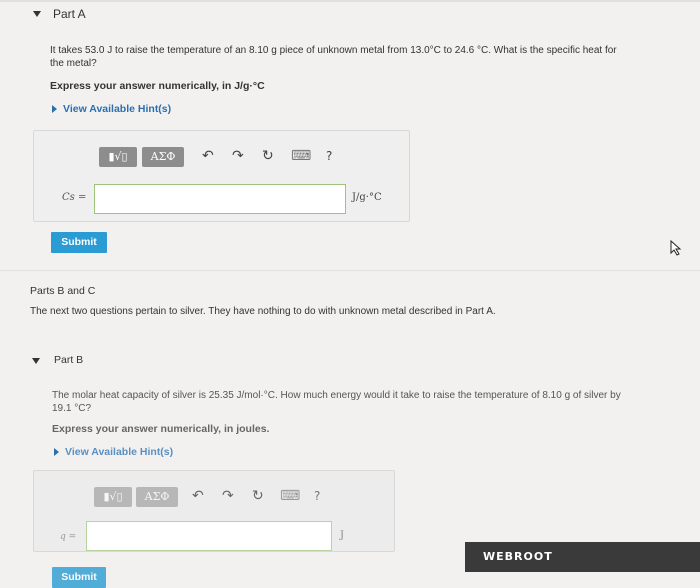 This screenshot has width=700, height=588. What do you see at coordinates (157, 497) in the screenshot?
I see `symbols-b-button: ΑΣΦ` at bounding box center [157, 497].